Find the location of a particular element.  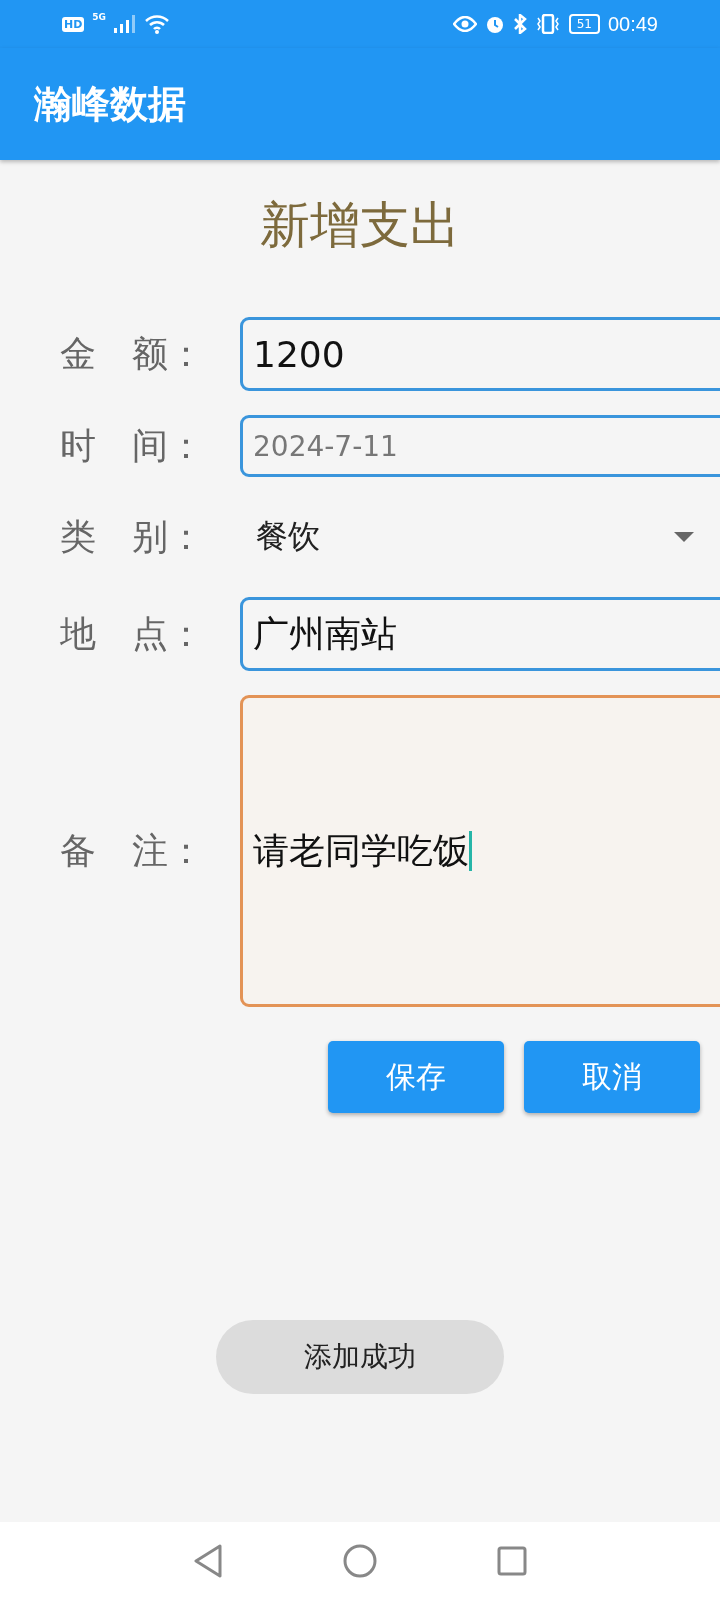

bluetooth-icon is located at coordinates (519, 24).